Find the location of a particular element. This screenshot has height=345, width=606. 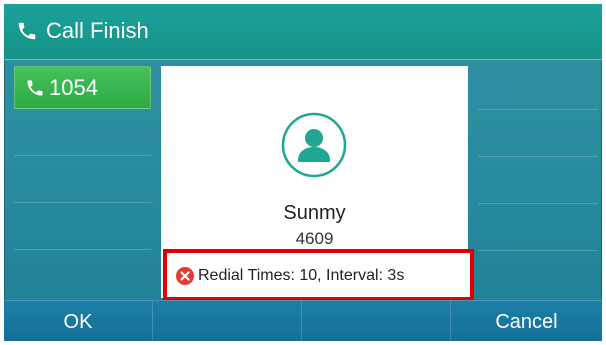

contact-number: 4609 is located at coordinates (314, 238).